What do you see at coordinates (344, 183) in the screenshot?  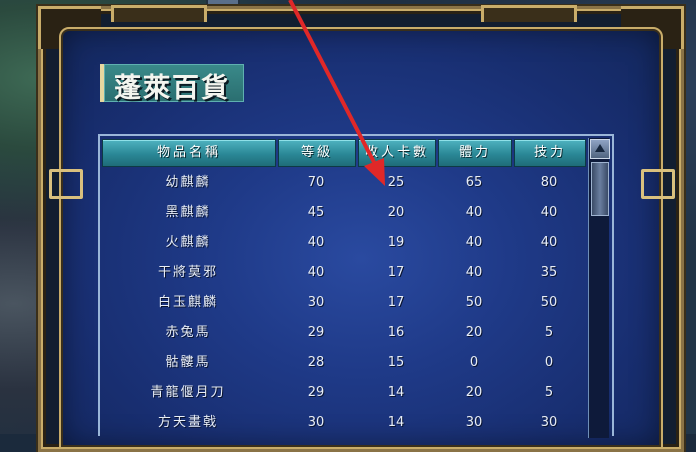 I see `table-row: 幼麒麟 70 25 65 80` at bounding box center [344, 183].